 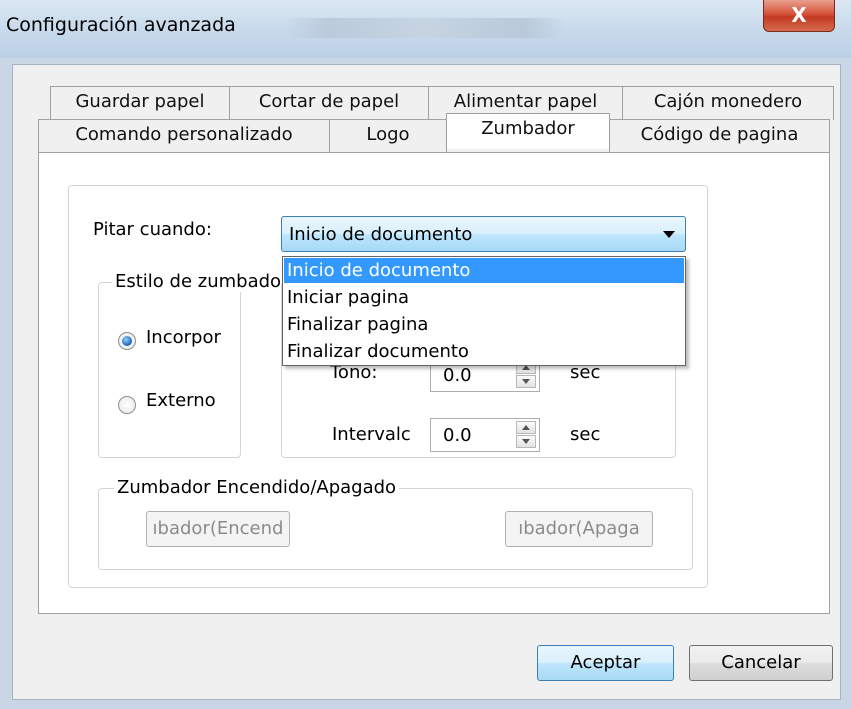 What do you see at coordinates (457, 435) in the screenshot?
I see `interval-value: 0.0` at bounding box center [457, 435].